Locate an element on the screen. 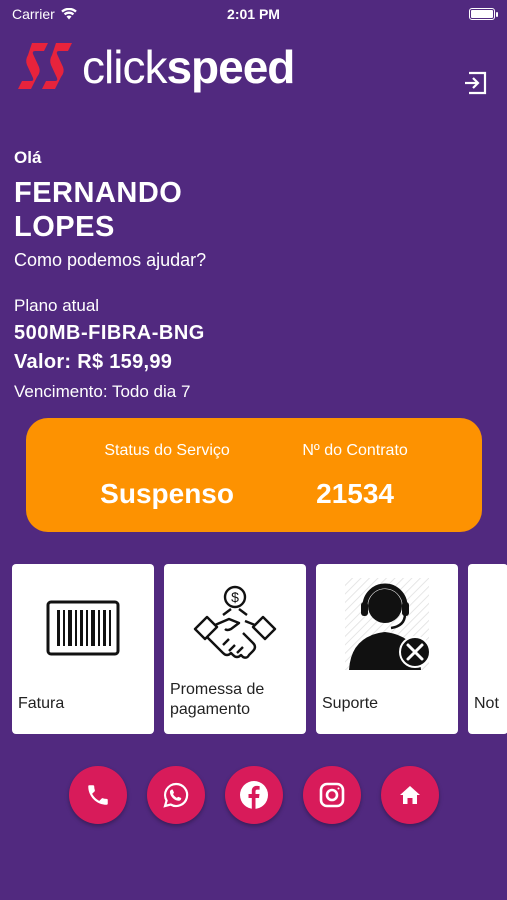 This screenshot has width=507, height=900. logout-button is located at coordinates (476, 83).